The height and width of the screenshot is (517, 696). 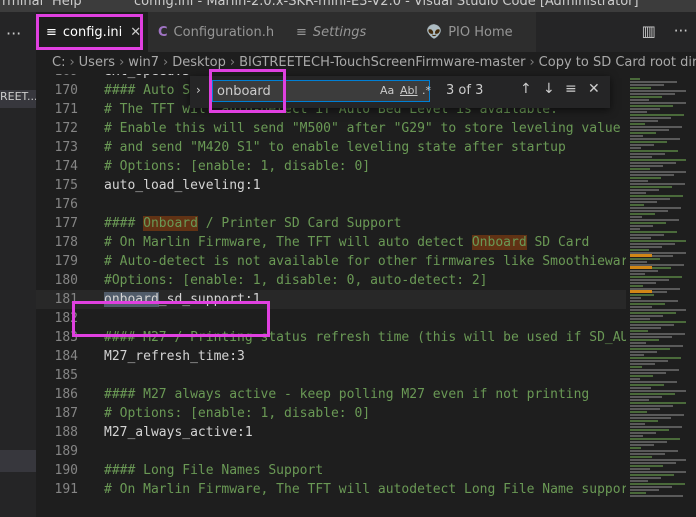 I want to click on code-line: 181 onboard_sd_support:1, so click(x=331, y=299).